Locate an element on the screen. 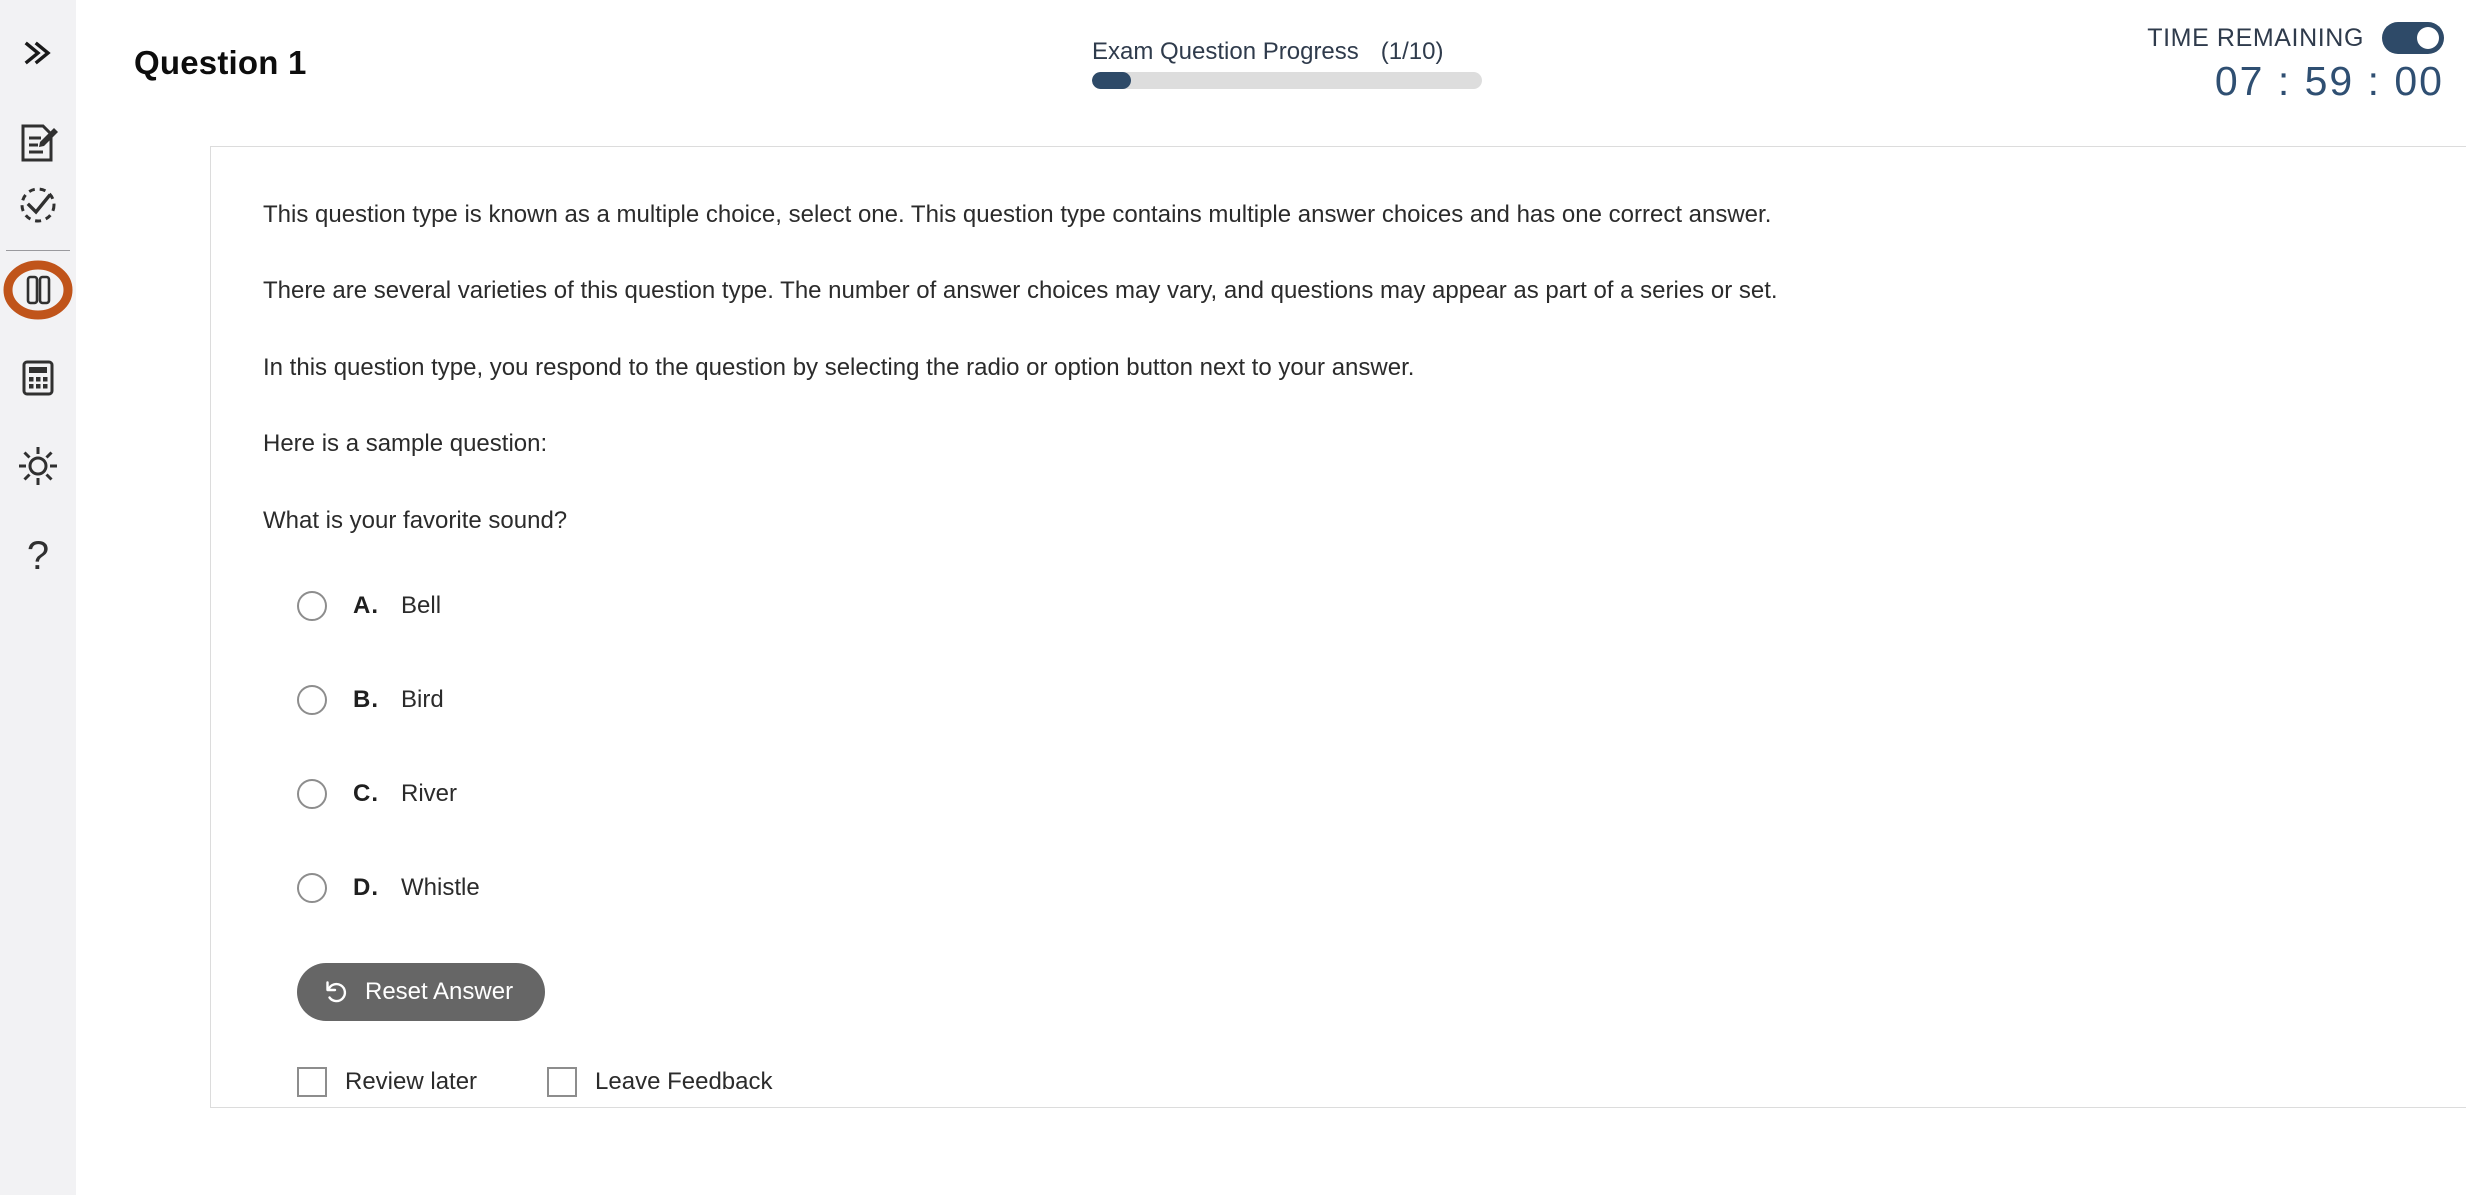  timer-block: TIME REMAINING 07 : 59 : 00 is located at coordinates (2295, 63).